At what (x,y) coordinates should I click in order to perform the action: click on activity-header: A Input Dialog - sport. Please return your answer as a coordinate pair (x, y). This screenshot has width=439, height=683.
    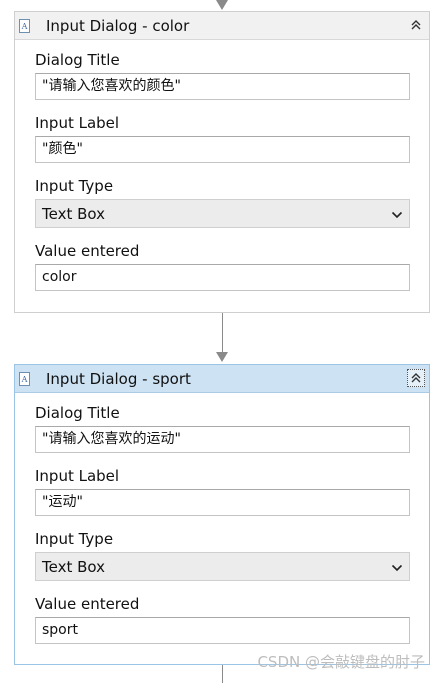
    Looking at the image, I should click on (222, 379).